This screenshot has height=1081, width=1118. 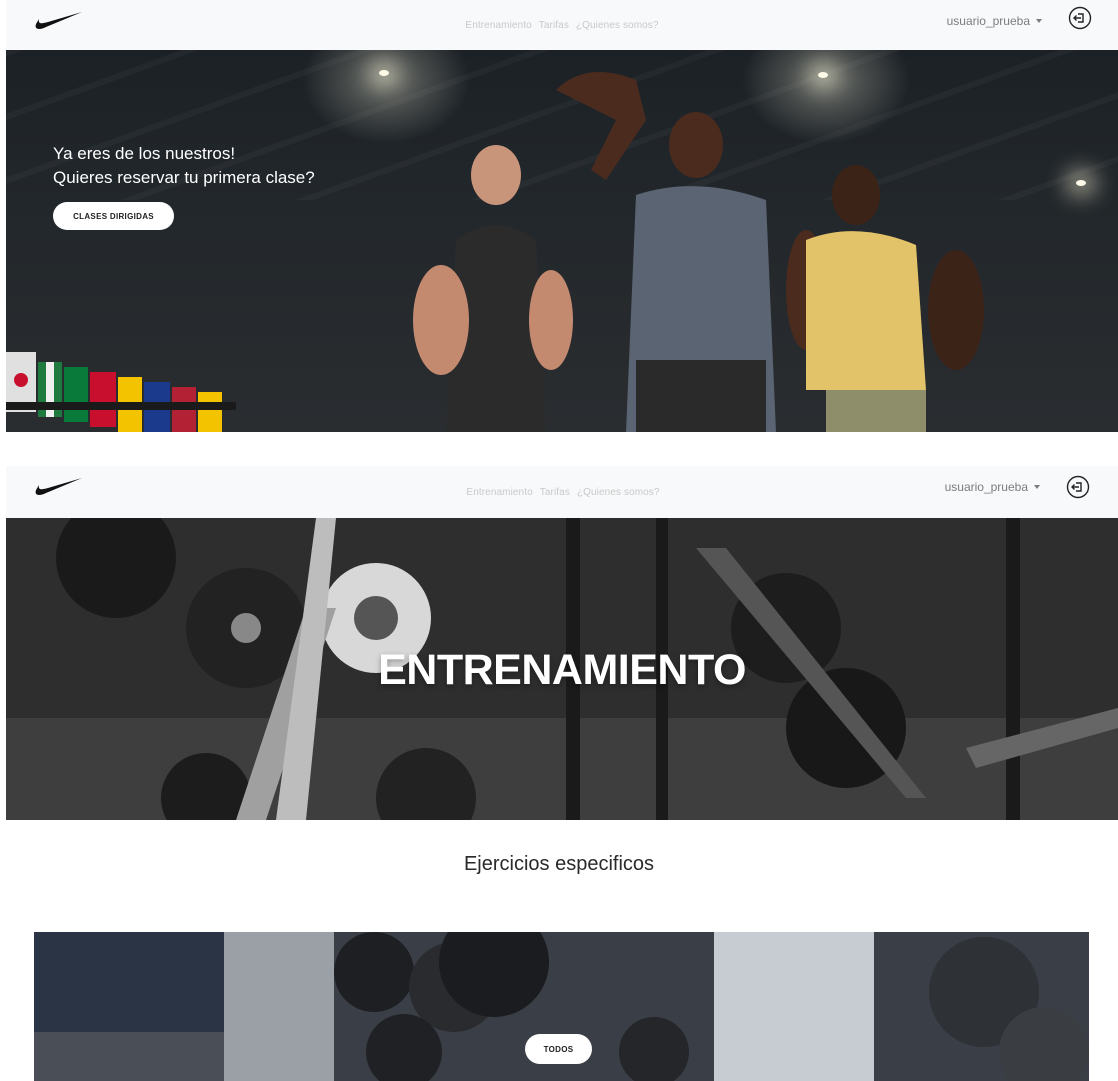 I want to click on hero-line-2: Quieres reservar tu primera clase?, so click(x=184, y=177).